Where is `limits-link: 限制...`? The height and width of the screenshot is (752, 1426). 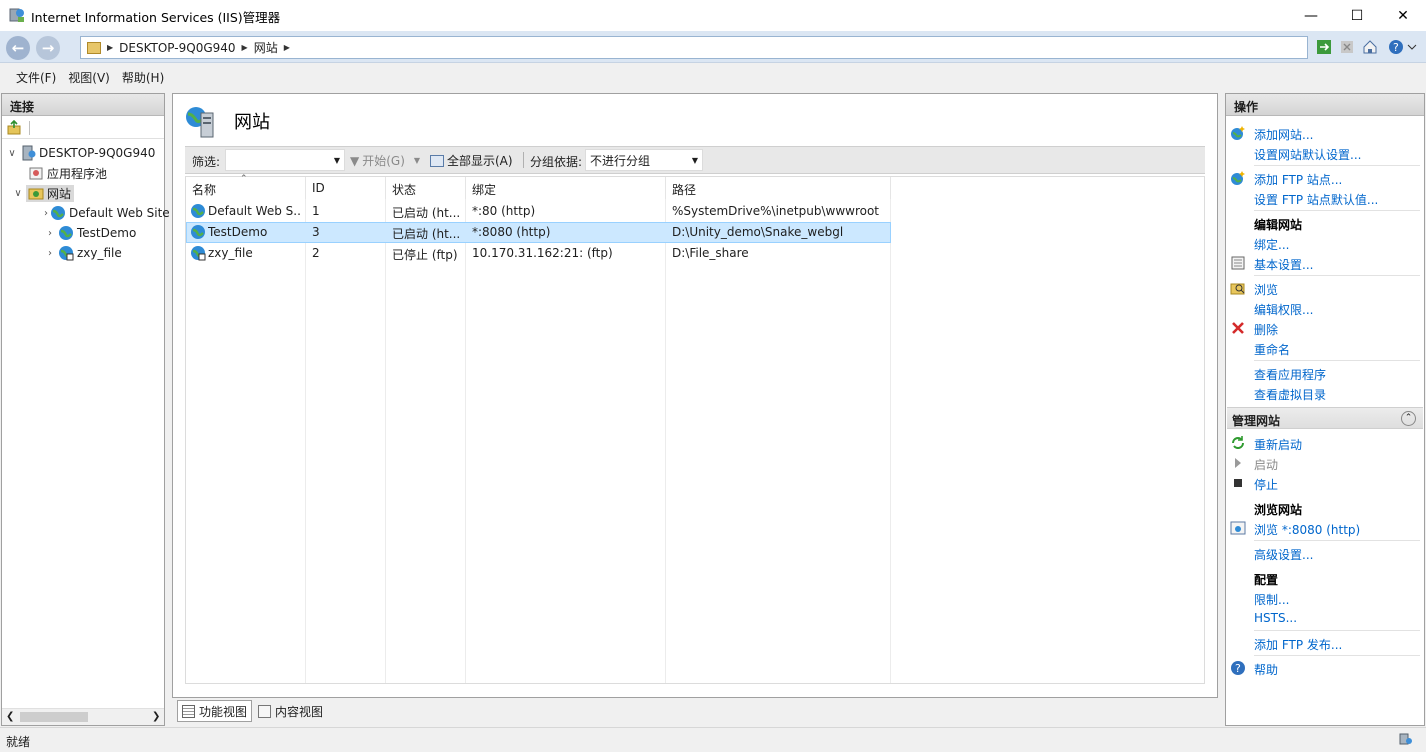 limits-link: 限制... is located at coordinates (1271, 599).